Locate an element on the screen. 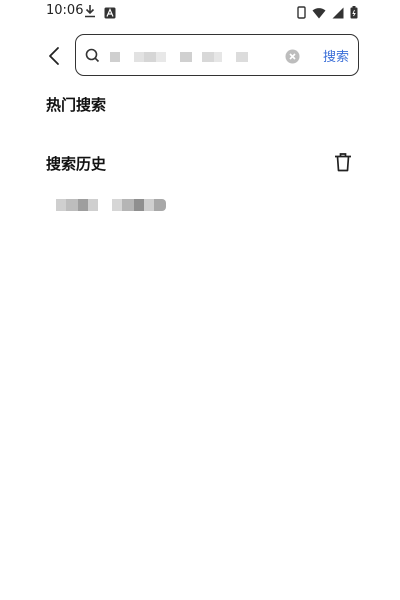 Image resolution: width=400 pixels, height=600 pixels. clear-circle-icon is located at coordinates (292, 56).